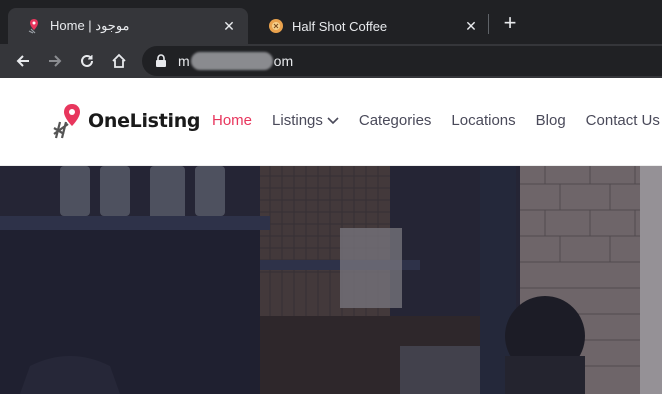 This screenshot has height=394, width=662. What do you see at coordinates (184, 61) in the screenshot?
I see `url-prefix: m` at bounding box center [184, 61].